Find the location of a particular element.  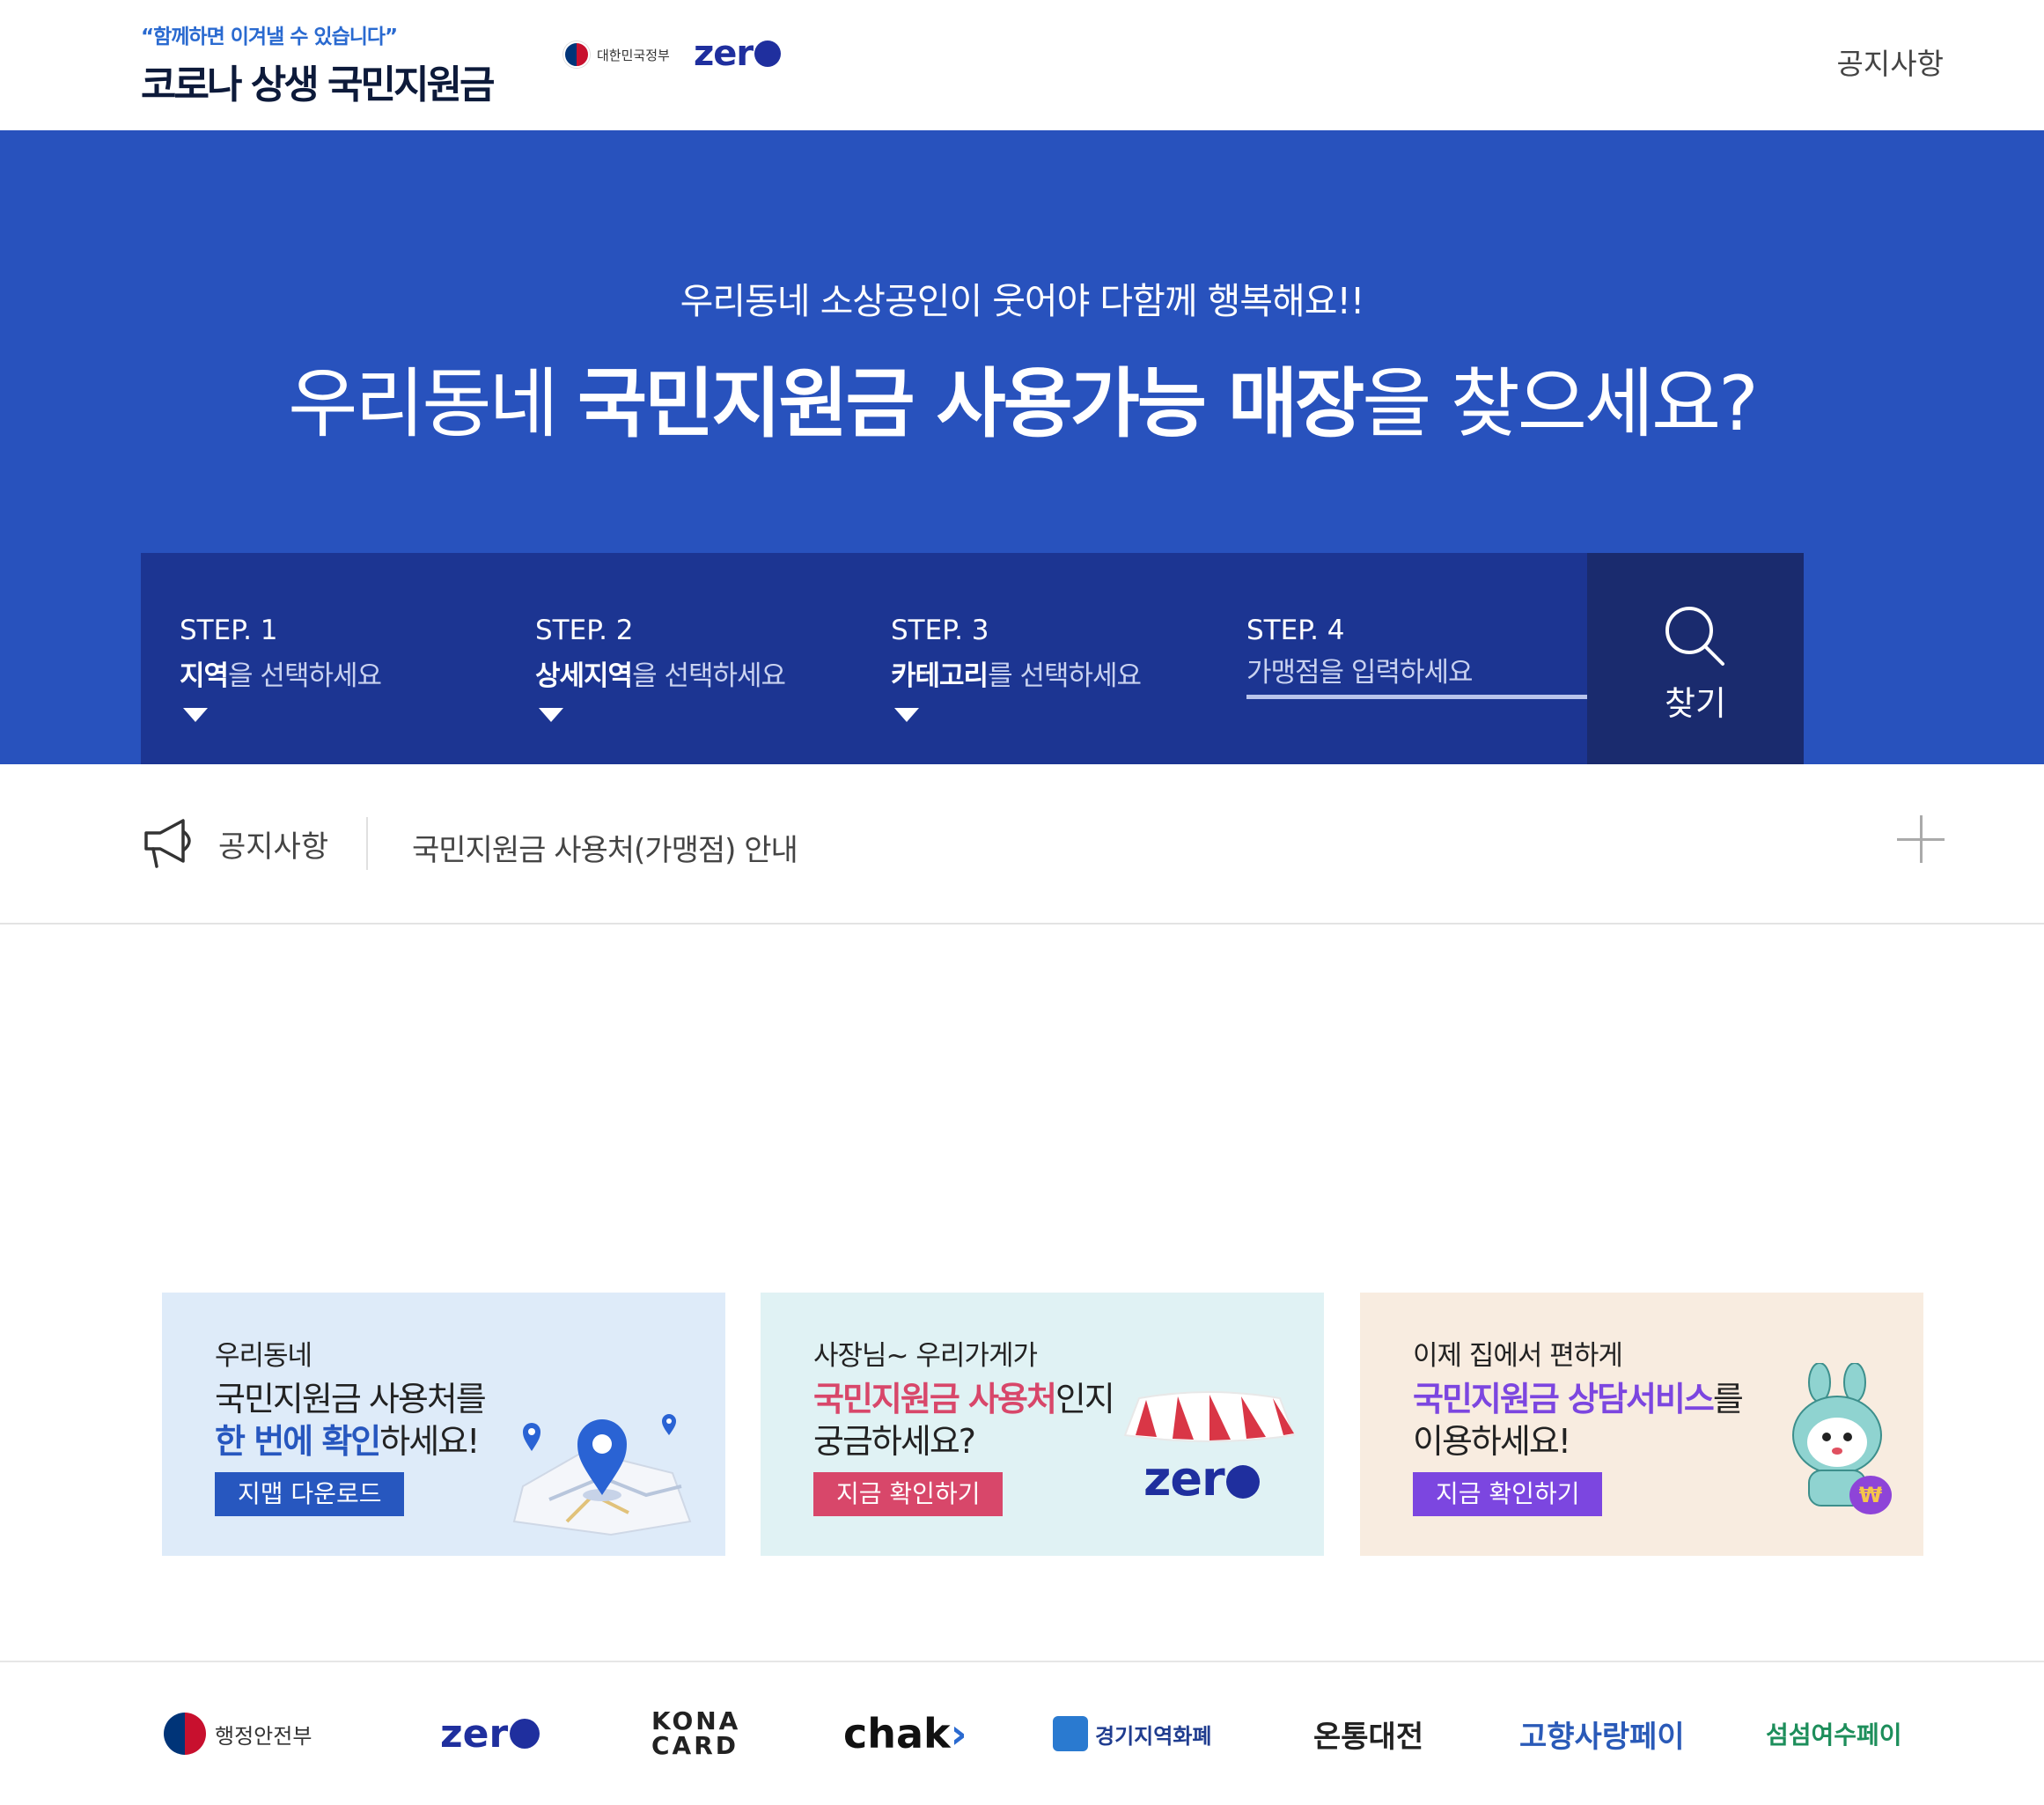

banner-line2-rest: 인지 is located at coordinates (1085, 1399).